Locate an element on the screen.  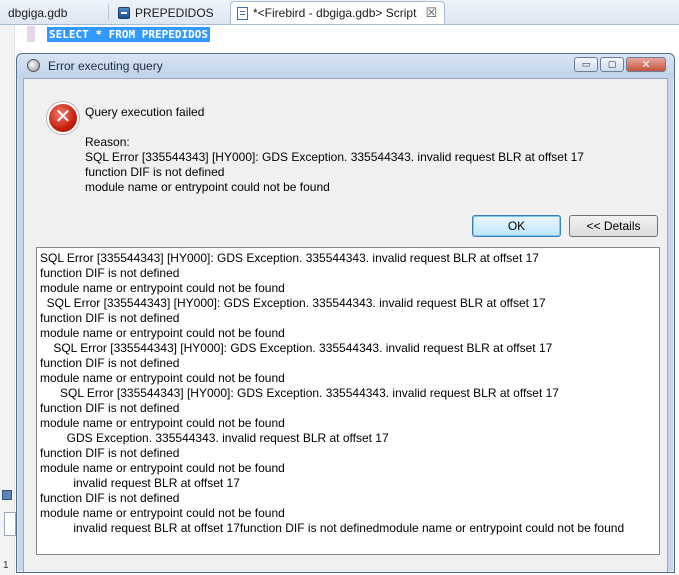
detail-line: invalid request BLR at offset 17 is located at coordinates (140, 483).